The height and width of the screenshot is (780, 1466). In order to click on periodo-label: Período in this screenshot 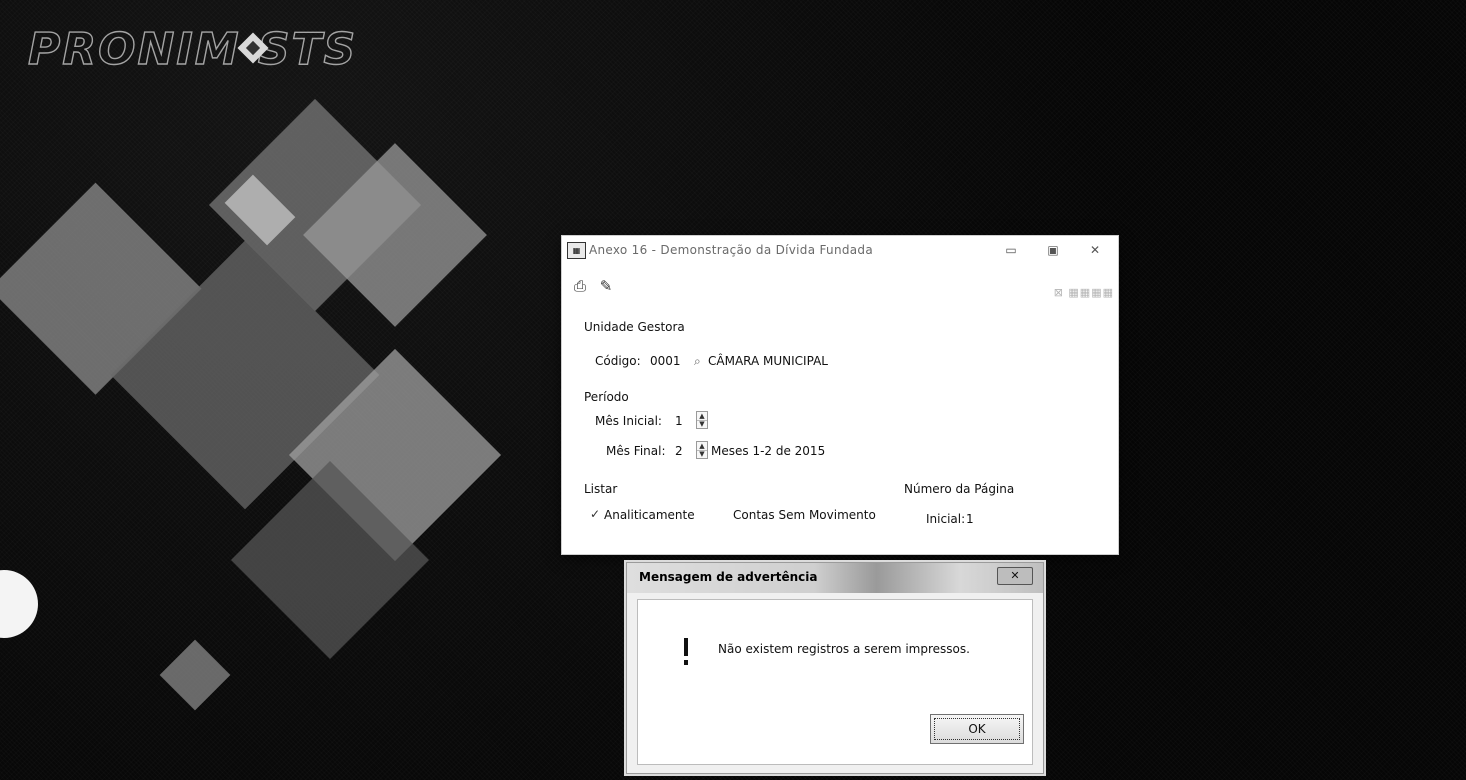, I will do `click(606, 397)`.